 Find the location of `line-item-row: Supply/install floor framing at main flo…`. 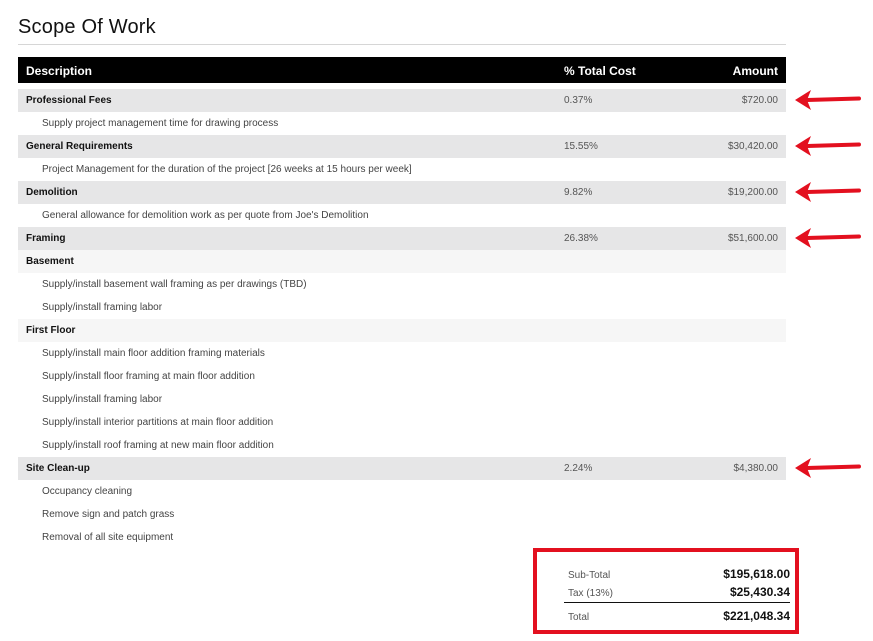

line-item-row: Supply/install floor framing at main flo… is located at coordinates (402, 376).